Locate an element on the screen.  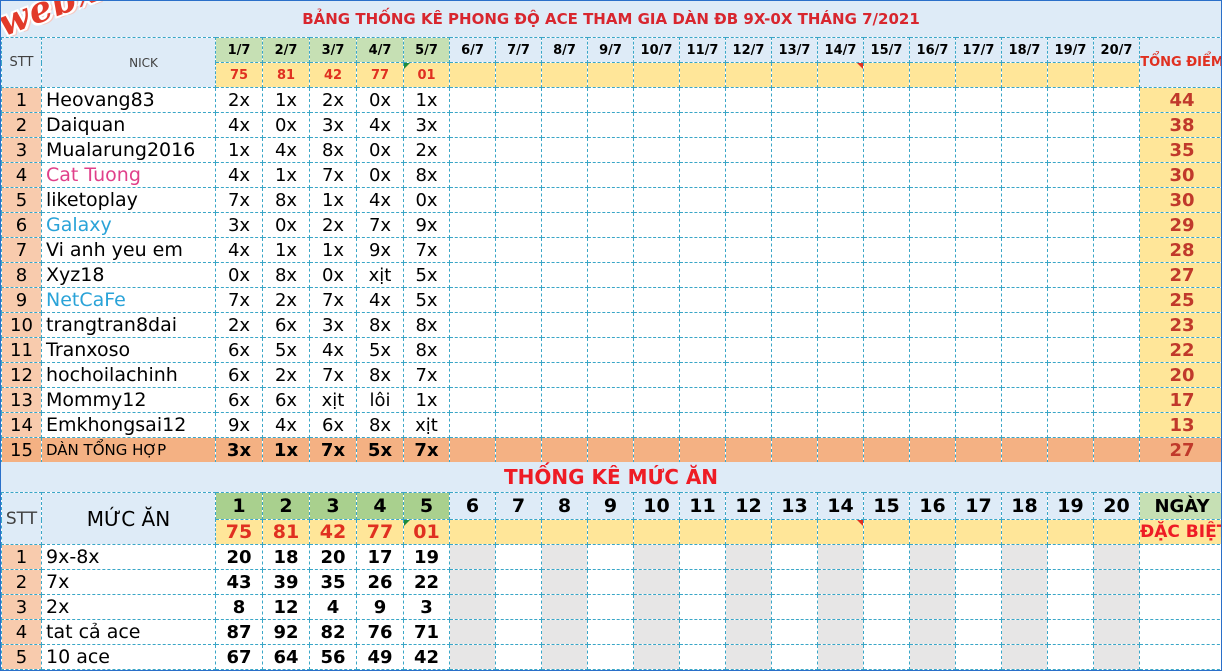
score-cell: 7x is located at coordinates (426, 250).